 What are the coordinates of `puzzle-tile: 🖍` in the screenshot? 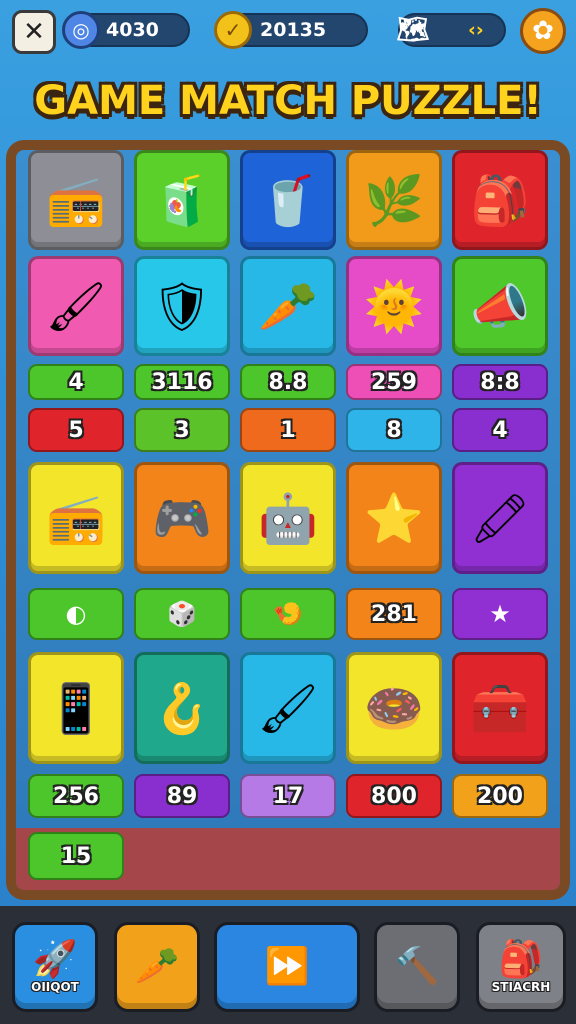 It's located at (500, 518).